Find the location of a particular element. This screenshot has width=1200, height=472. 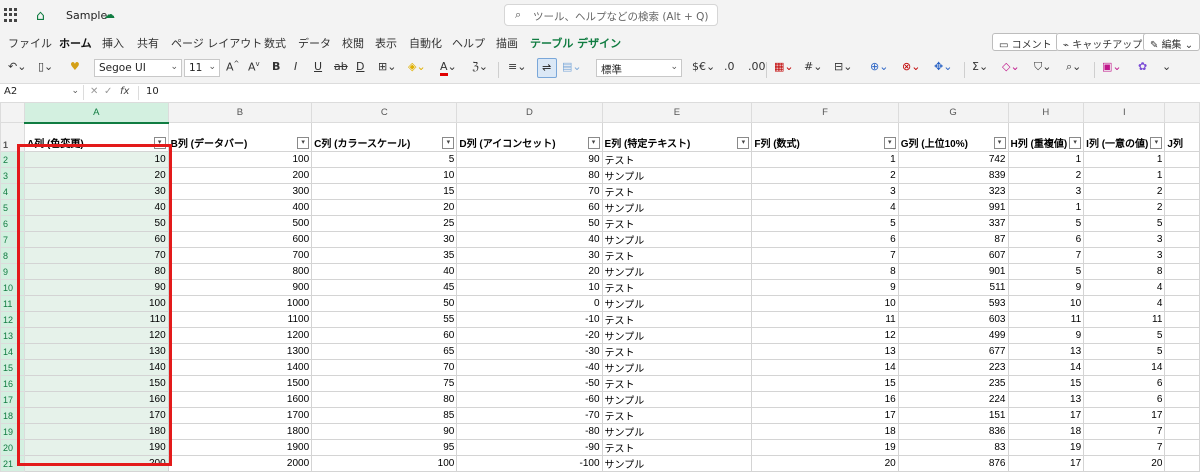

cell-d: -60 is located at coordinates (529, 399).